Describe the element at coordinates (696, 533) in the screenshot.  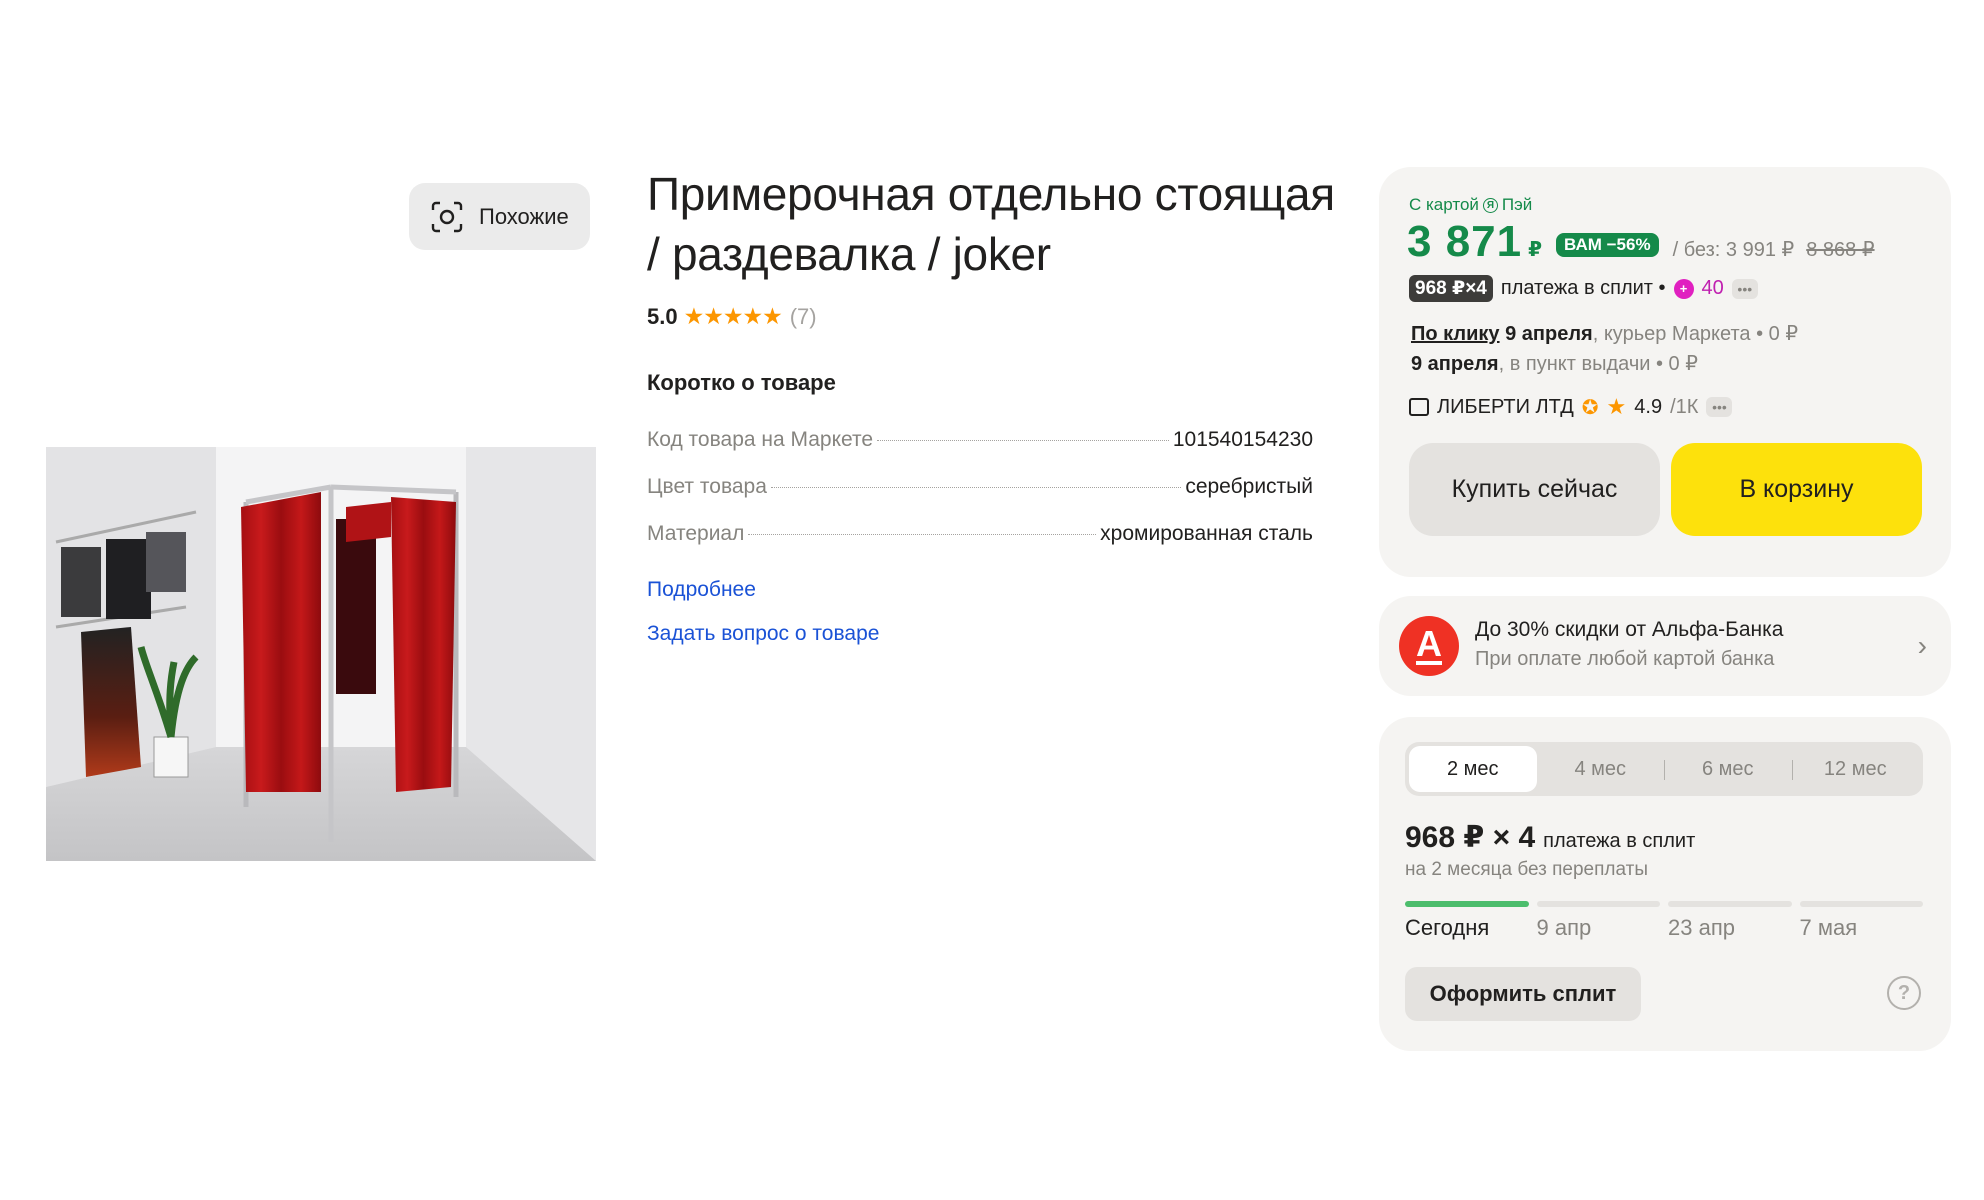
I see `spec-key: Материал` at that location.